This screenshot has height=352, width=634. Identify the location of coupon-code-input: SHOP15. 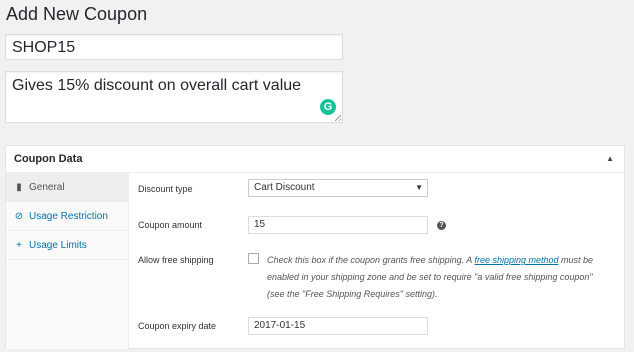
(174, 47).